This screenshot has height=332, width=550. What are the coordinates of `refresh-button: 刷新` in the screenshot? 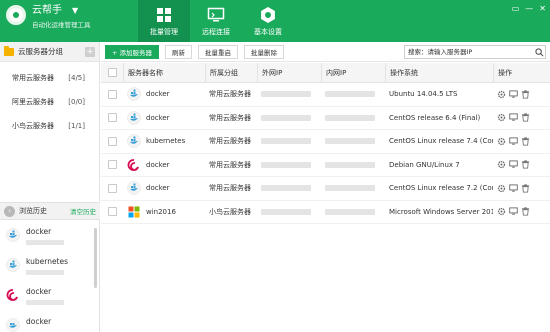 It's located at (179, 51).